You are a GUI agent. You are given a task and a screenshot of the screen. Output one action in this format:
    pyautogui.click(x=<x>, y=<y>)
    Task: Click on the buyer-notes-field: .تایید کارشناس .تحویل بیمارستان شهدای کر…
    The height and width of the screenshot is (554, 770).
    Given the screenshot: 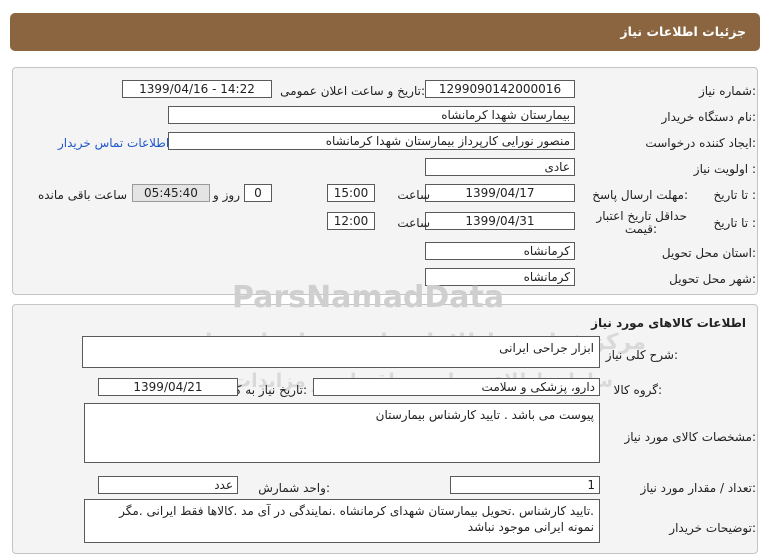 What is the action you would take?
    pyautogui.click(x=342, y=521)
    